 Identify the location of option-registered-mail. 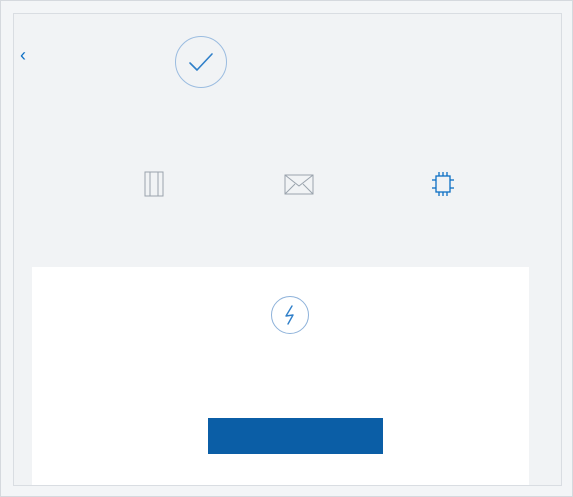
(299, 193).